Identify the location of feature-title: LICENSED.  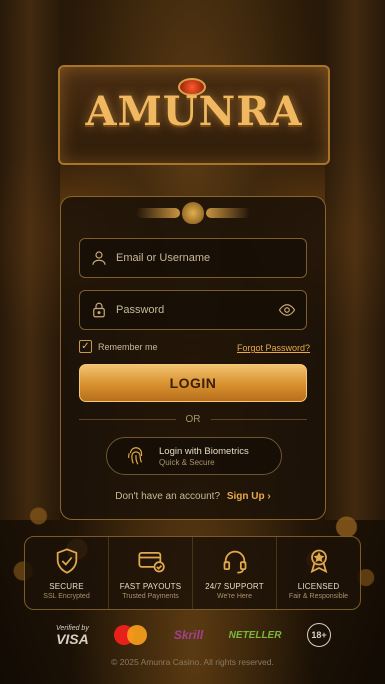
(318, 586).